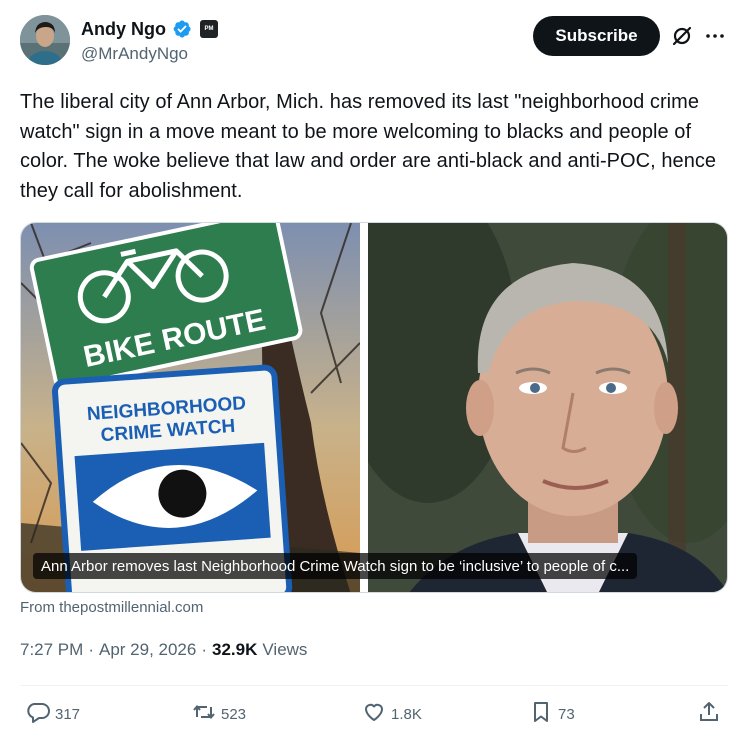 The height and width of the screenshot is (744, 749). I want to click on share-button, so click(709, 714).